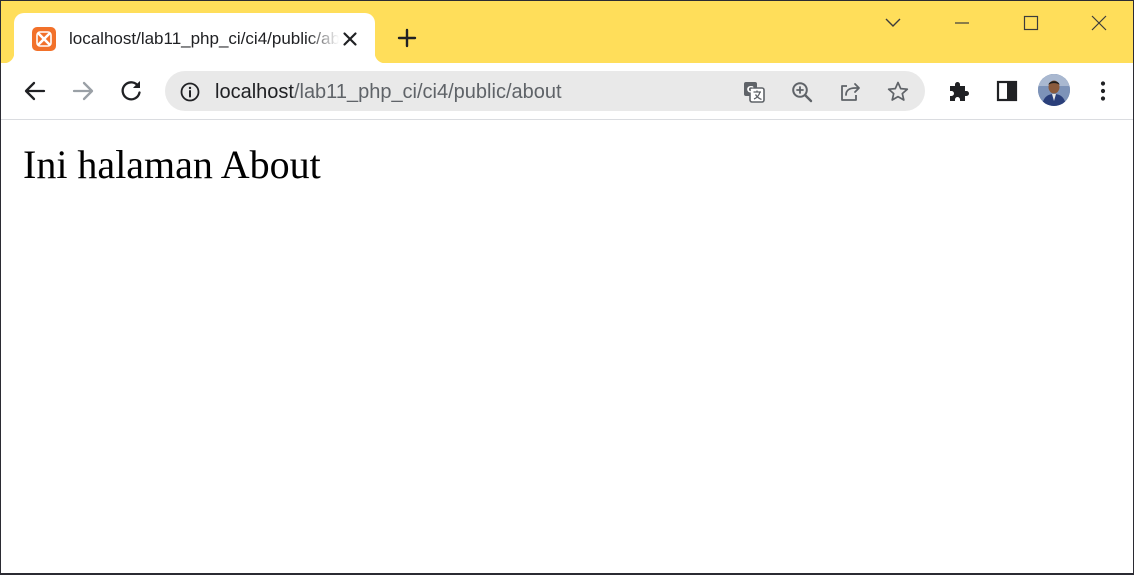 The width and height of the screenshot is (1134, 575). I want to click on url-path: /lab11_php_ci/ci4/public/about, so click(427, 92).